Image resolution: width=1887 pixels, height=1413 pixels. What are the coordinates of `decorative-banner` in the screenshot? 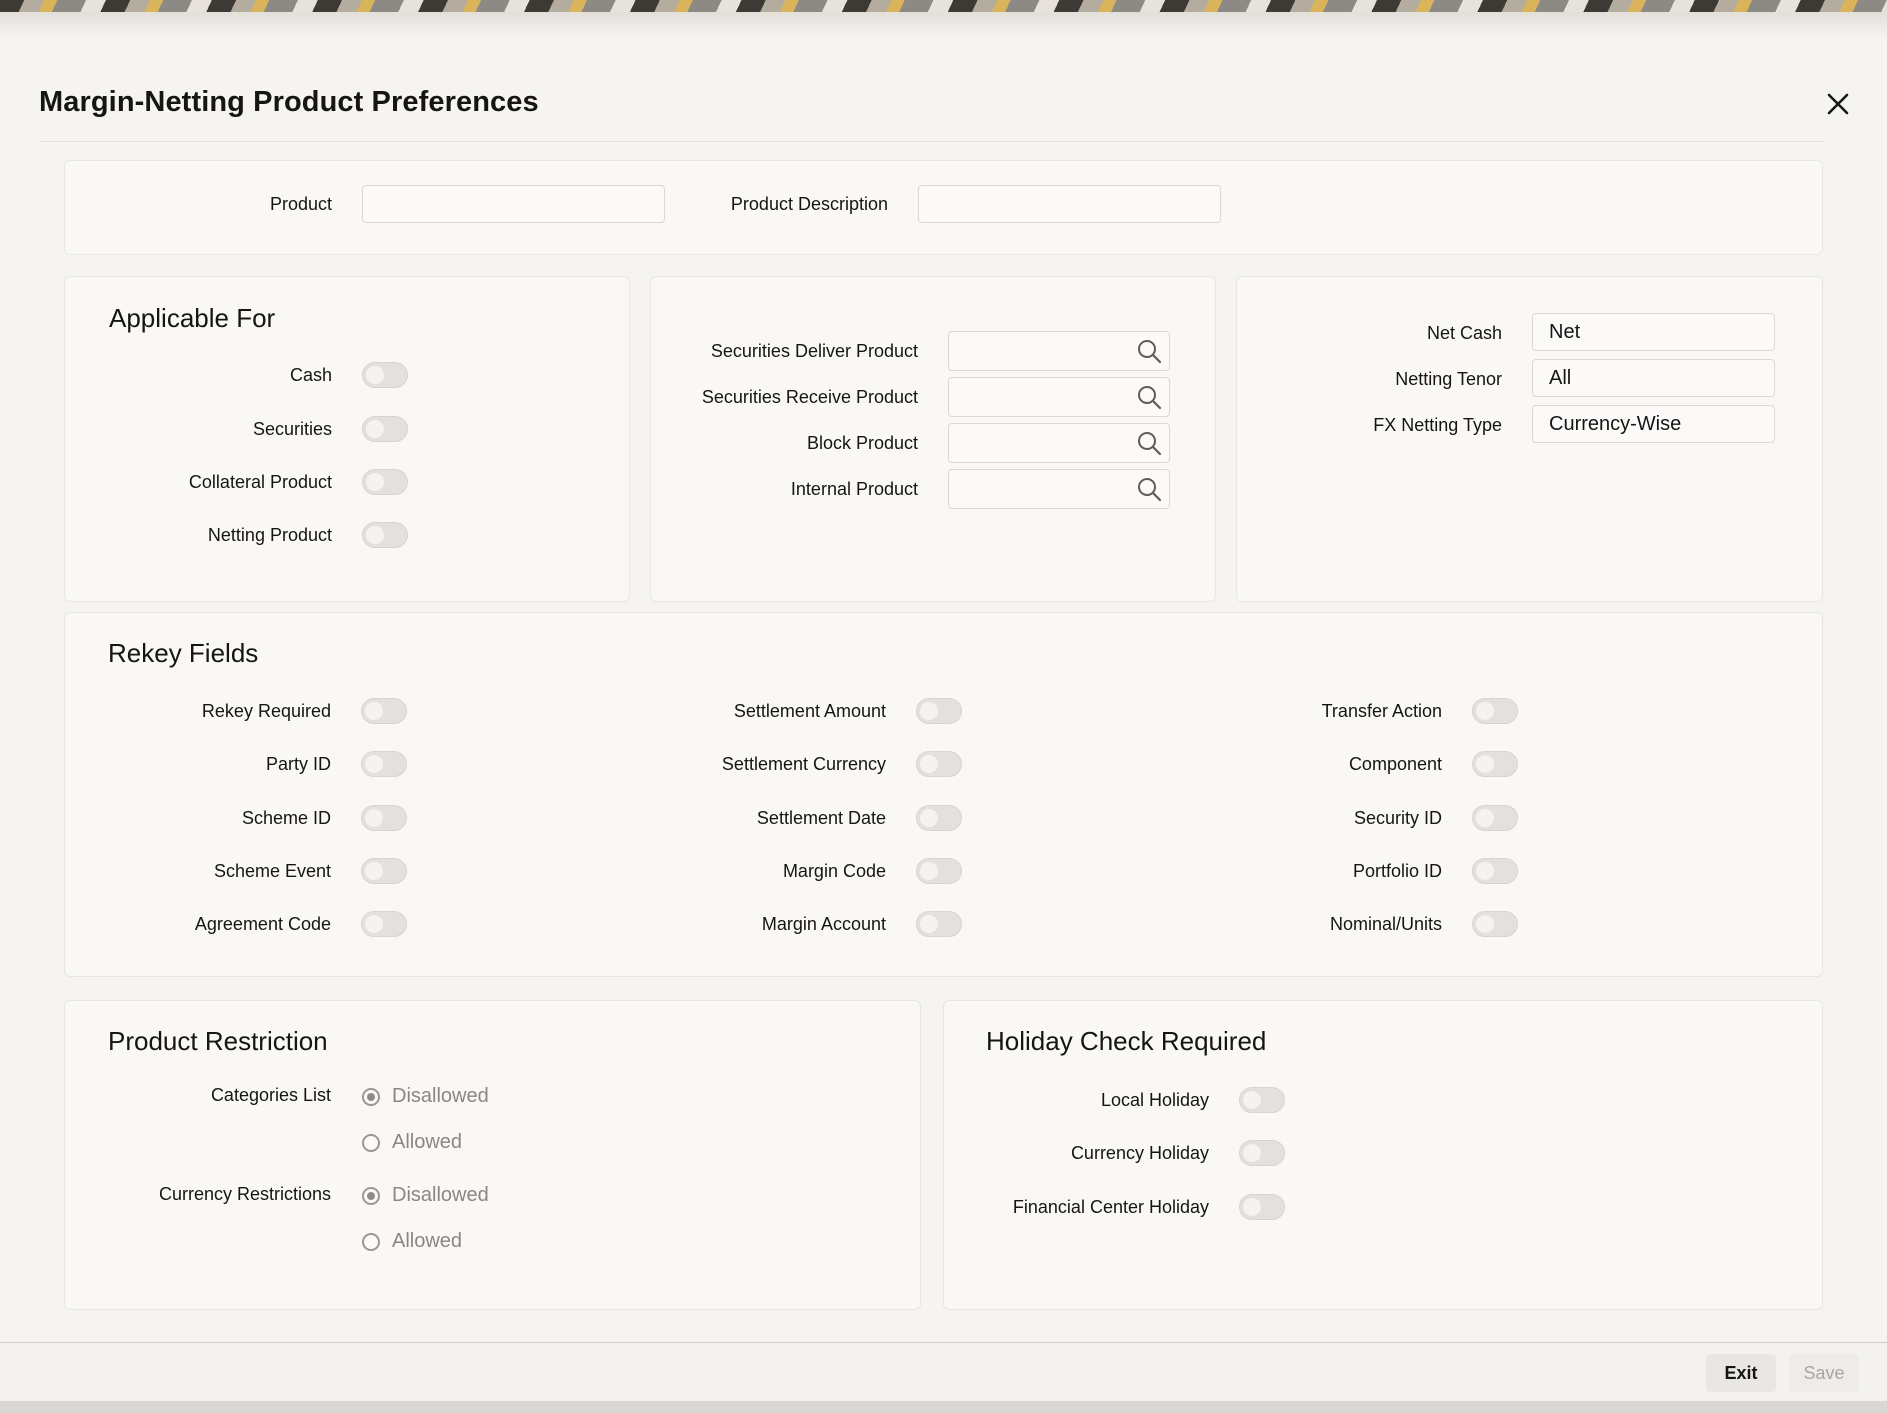 It's located at (943, 6).